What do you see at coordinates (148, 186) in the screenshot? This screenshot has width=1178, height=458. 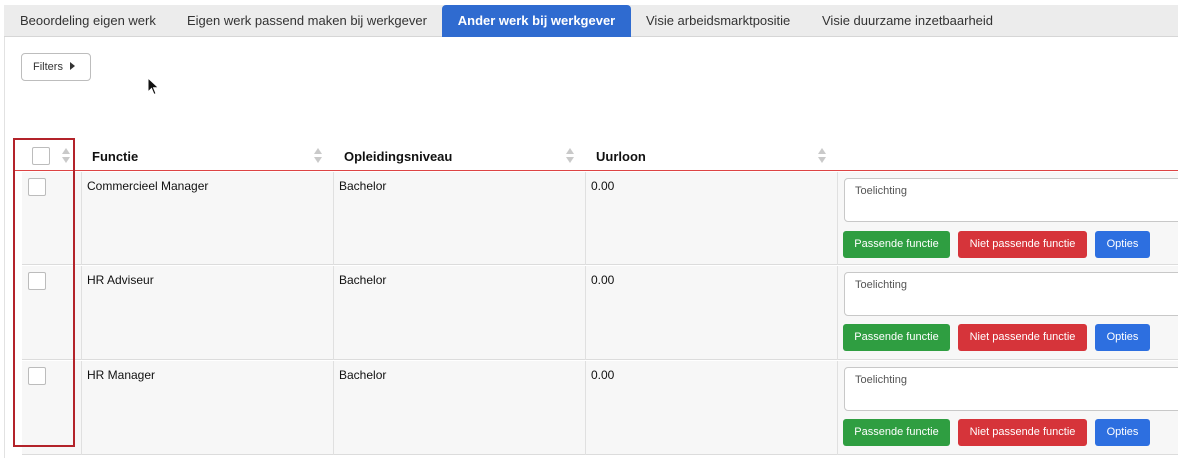 I see `cell-functie: Commercieel Manager` at bounding box center [148, 186].